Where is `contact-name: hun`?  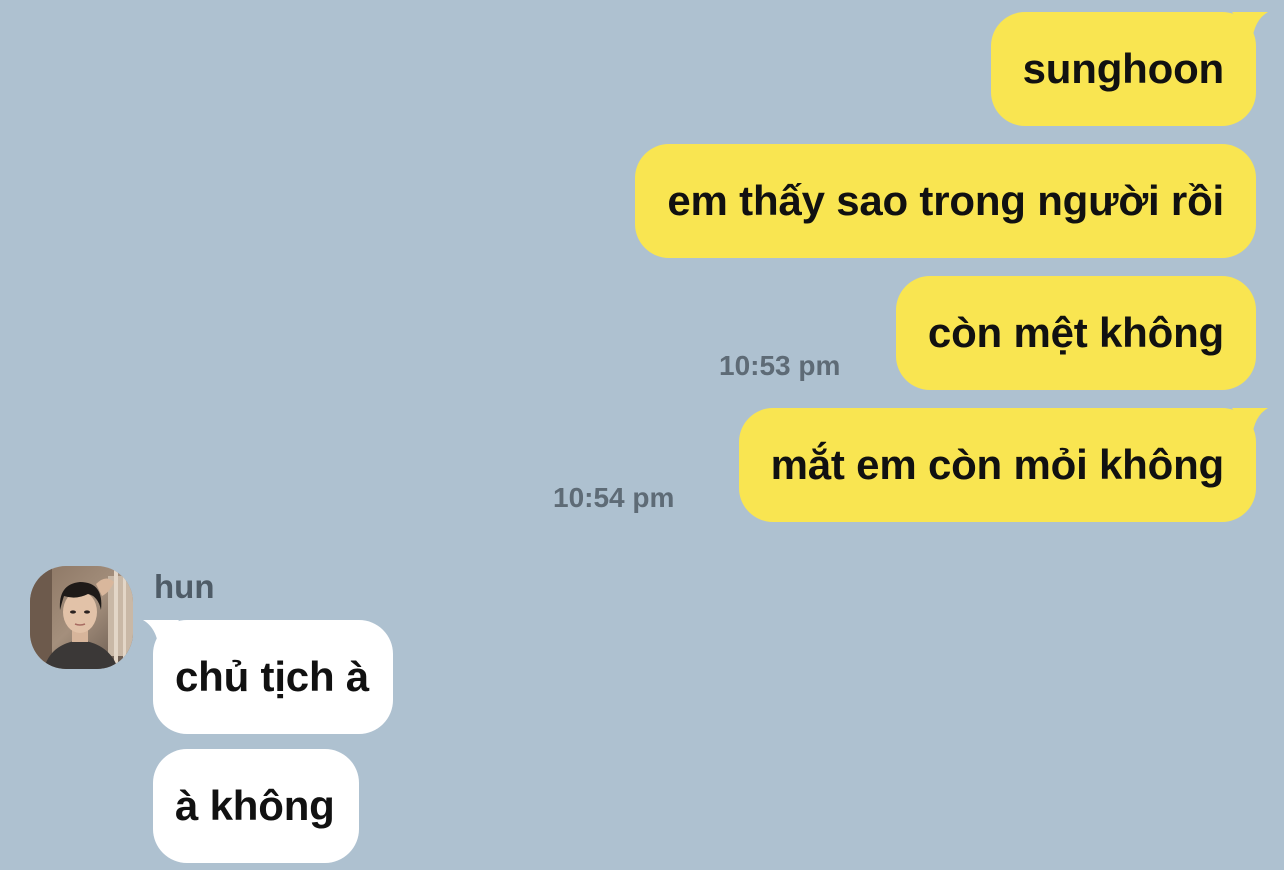 contact-name: hun is located at coordinates (184, 586).